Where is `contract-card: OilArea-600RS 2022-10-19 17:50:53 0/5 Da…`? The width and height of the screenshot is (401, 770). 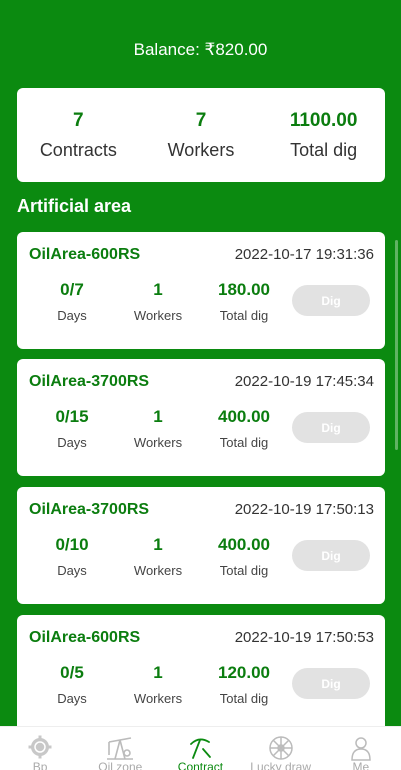 contract-card: OilArea-600RS 2022-10-19 17:50:53 0/5 Da… is located at coordinates (201, 673).